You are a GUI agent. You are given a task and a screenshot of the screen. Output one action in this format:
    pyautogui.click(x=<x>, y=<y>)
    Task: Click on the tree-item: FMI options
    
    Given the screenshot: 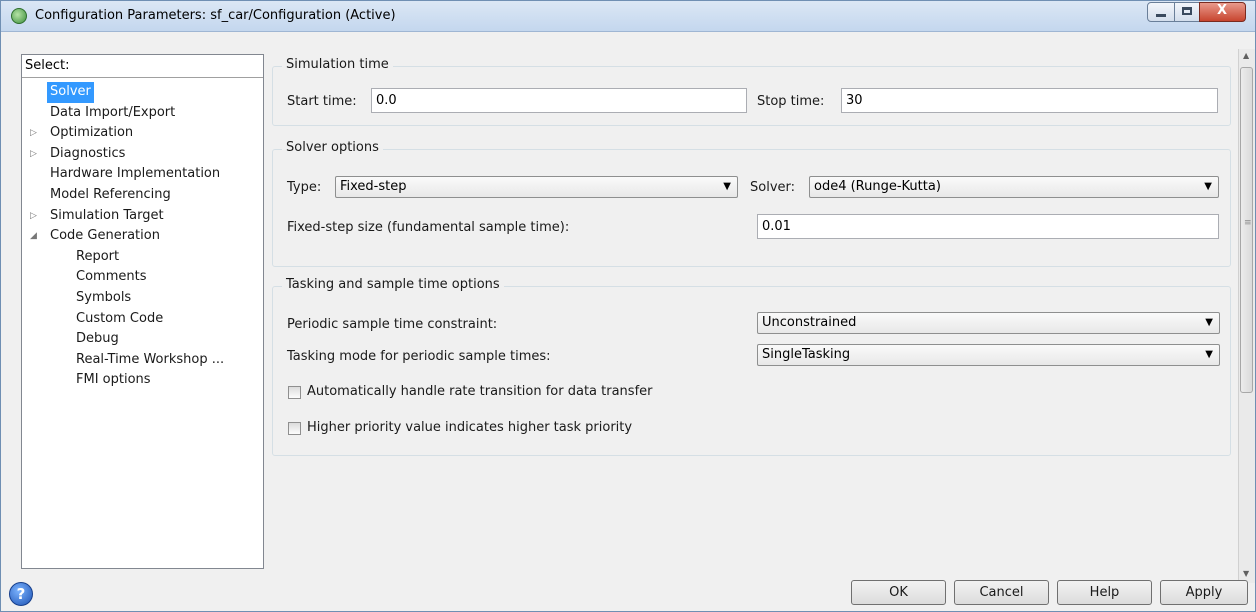 What is the action you would take?
    pyautogui.click(x=142, y=380)
    